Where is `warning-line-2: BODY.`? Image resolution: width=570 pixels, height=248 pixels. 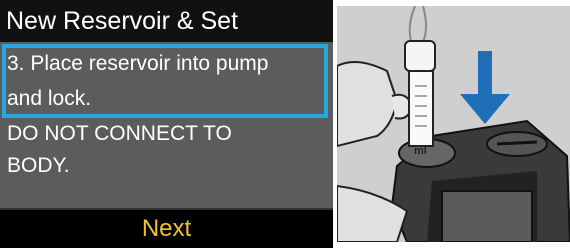
warning-line-2: BODY. is located at coordinates (38, 165).